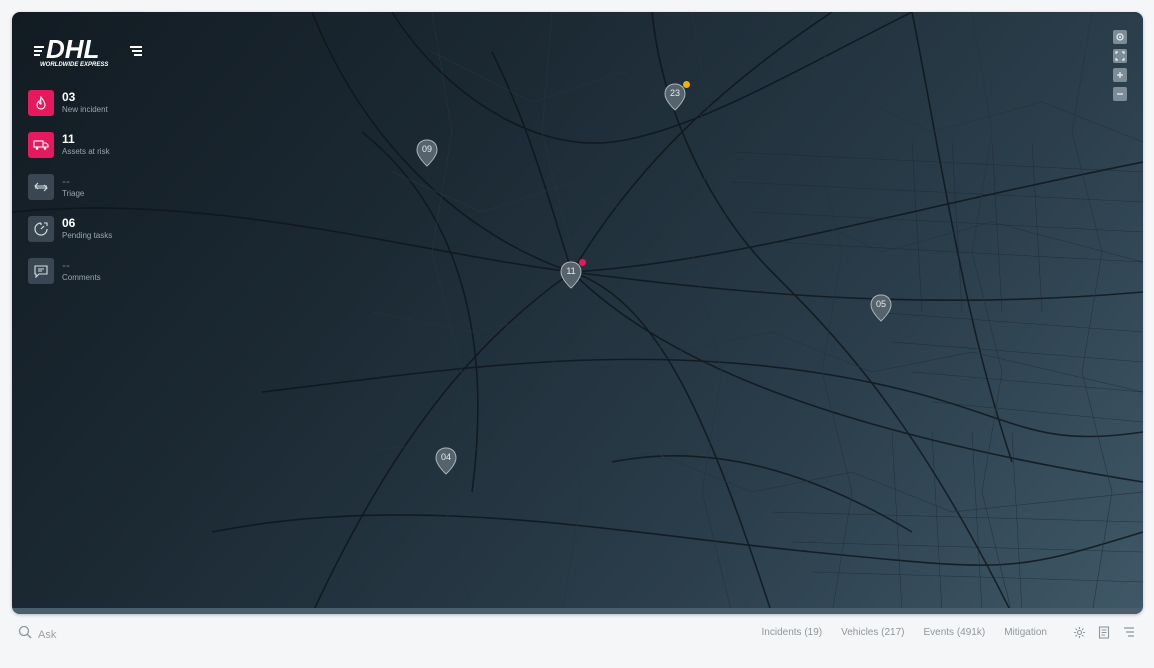  Describe the element at coordinates (880, 304) in the screenshot. I see `marker-label: 05` at that location.